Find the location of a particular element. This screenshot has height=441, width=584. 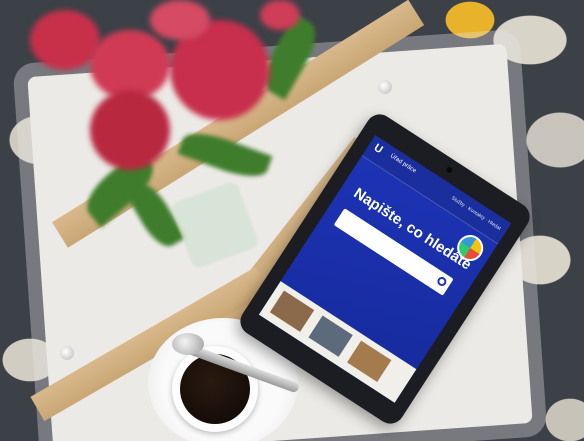

site-logo: U is located at coordinates (378, 149).